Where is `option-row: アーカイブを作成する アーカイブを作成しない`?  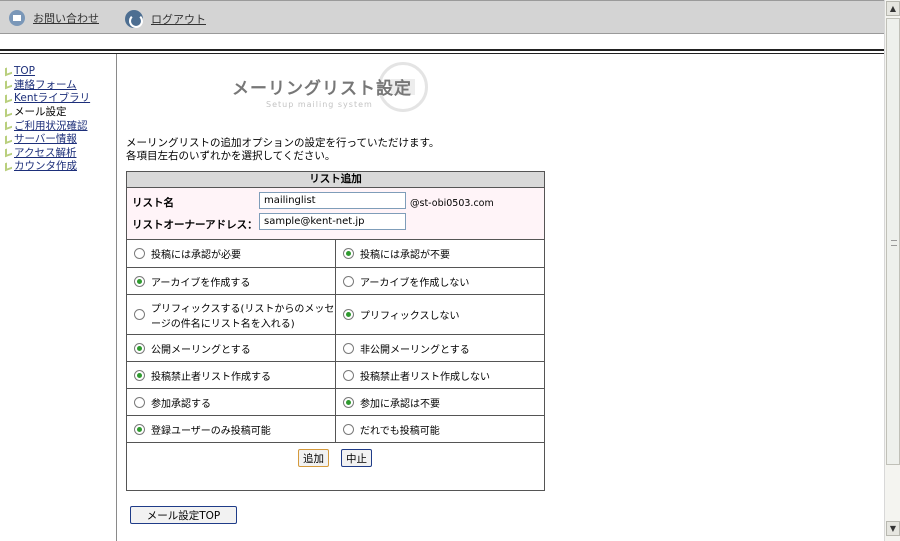
option-row: アーカイブを作成する アーカイブを作成しない is located at coordinates (335, 281).